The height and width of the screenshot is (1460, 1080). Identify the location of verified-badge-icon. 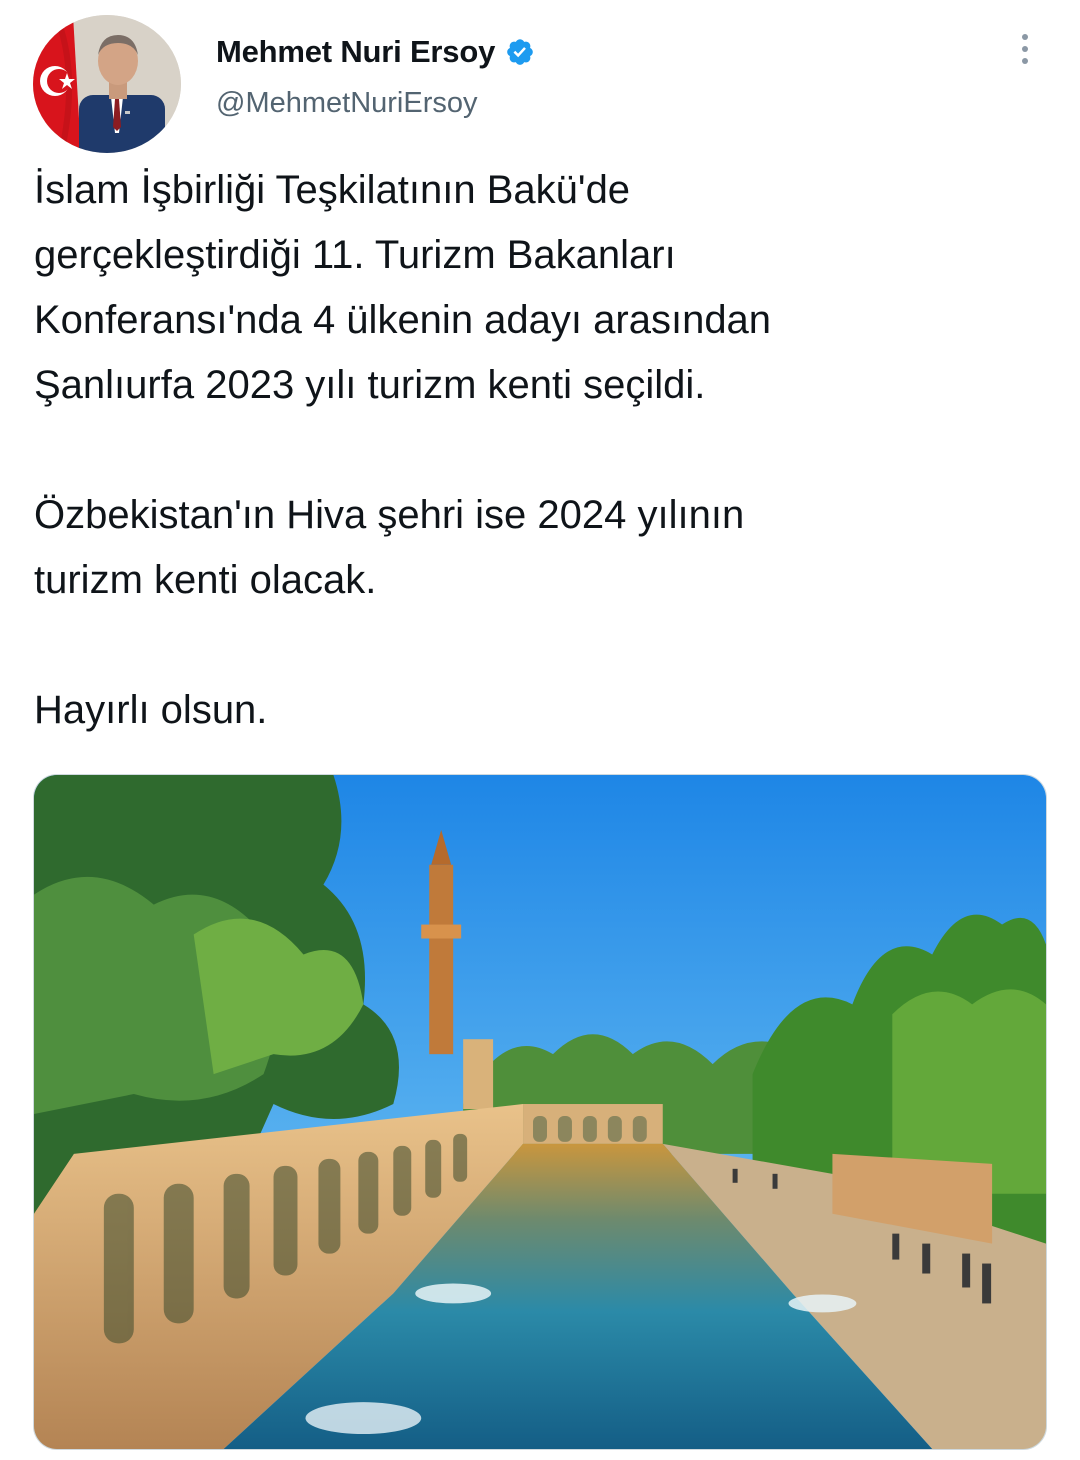
(520, 52).